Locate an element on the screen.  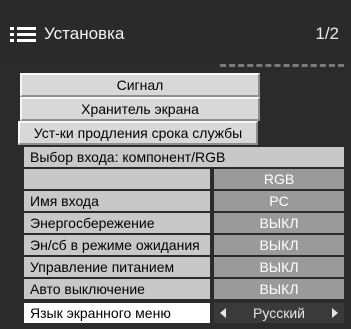
arrow-right-icon is located at coordinates (335, 313).